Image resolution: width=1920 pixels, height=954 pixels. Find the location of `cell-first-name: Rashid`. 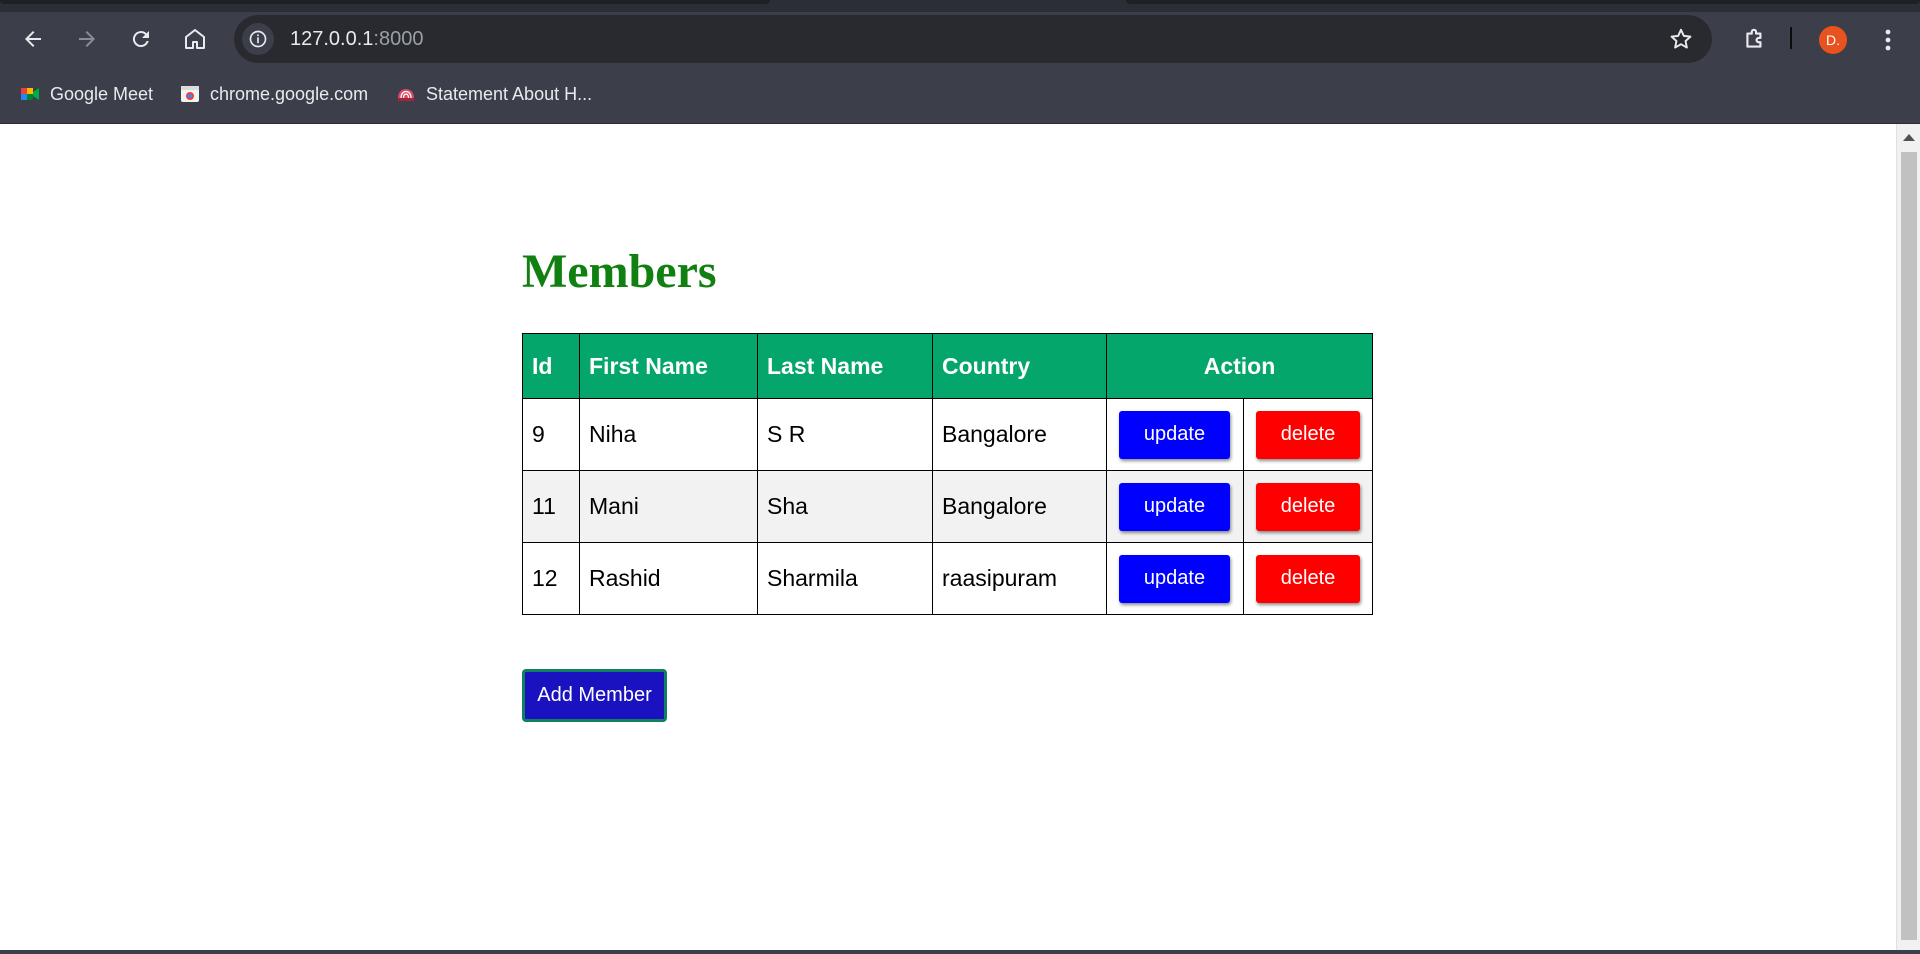

cell-first-name: Rashid is located at coordinates (668, 578).